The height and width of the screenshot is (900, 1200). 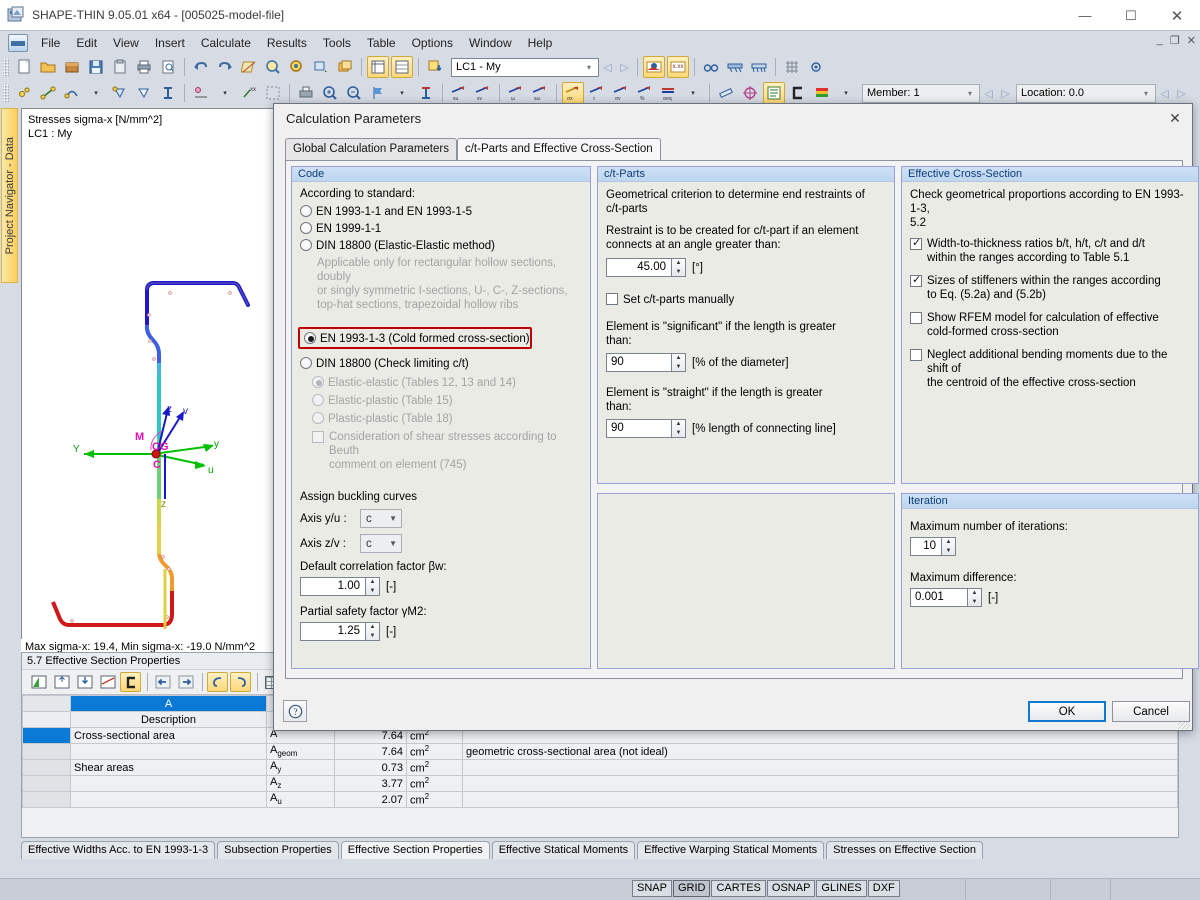 I want to click on radio-din-18800-check-limiting: DIN 18800 (Check limiting c/t), so click(x=441, y=363).